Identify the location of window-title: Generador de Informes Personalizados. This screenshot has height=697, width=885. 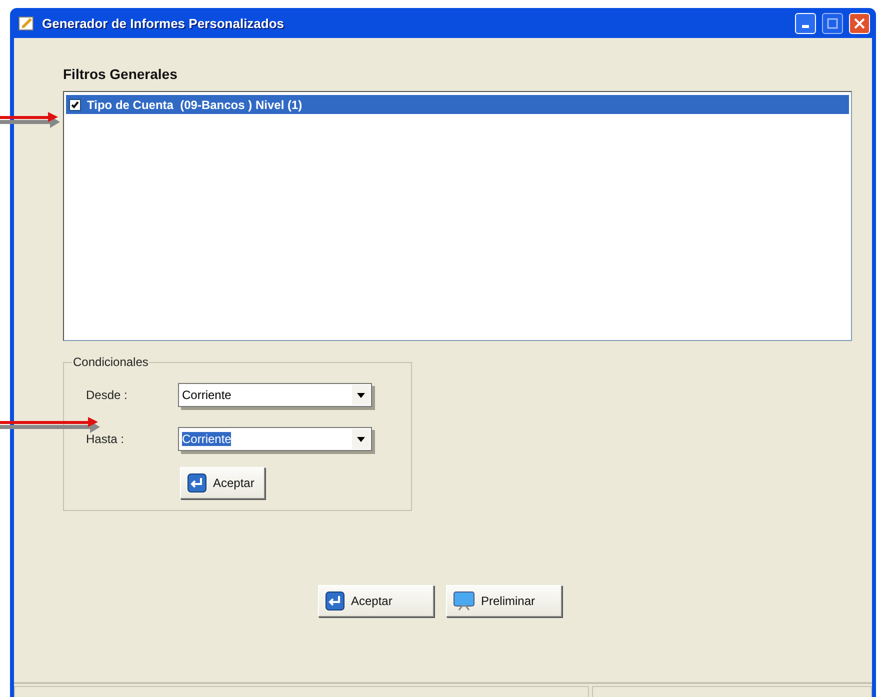
(164, 23).